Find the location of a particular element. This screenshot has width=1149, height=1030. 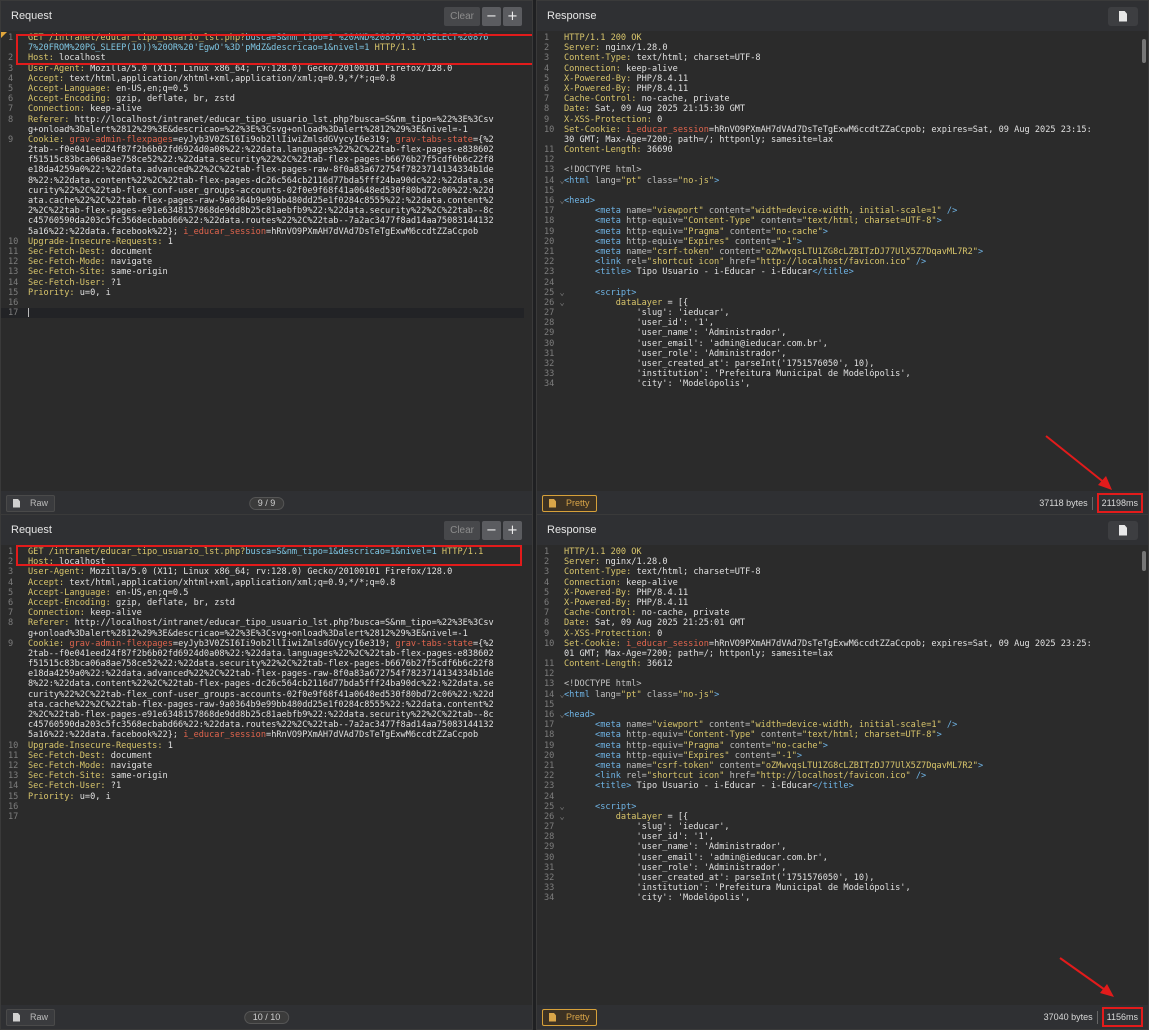

top-pretty-button: Pretty is located at coordinates (569, 503).